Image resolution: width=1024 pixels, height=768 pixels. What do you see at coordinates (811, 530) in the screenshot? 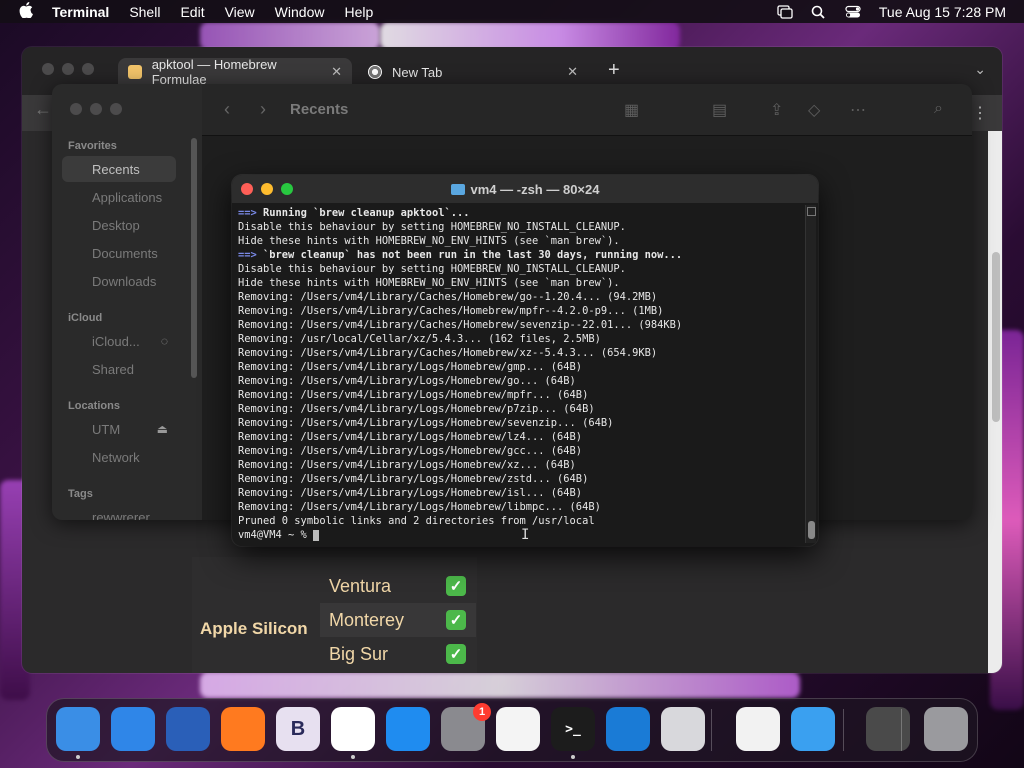
I see `scrollbar-thumb` at bounding box center [811, 530].